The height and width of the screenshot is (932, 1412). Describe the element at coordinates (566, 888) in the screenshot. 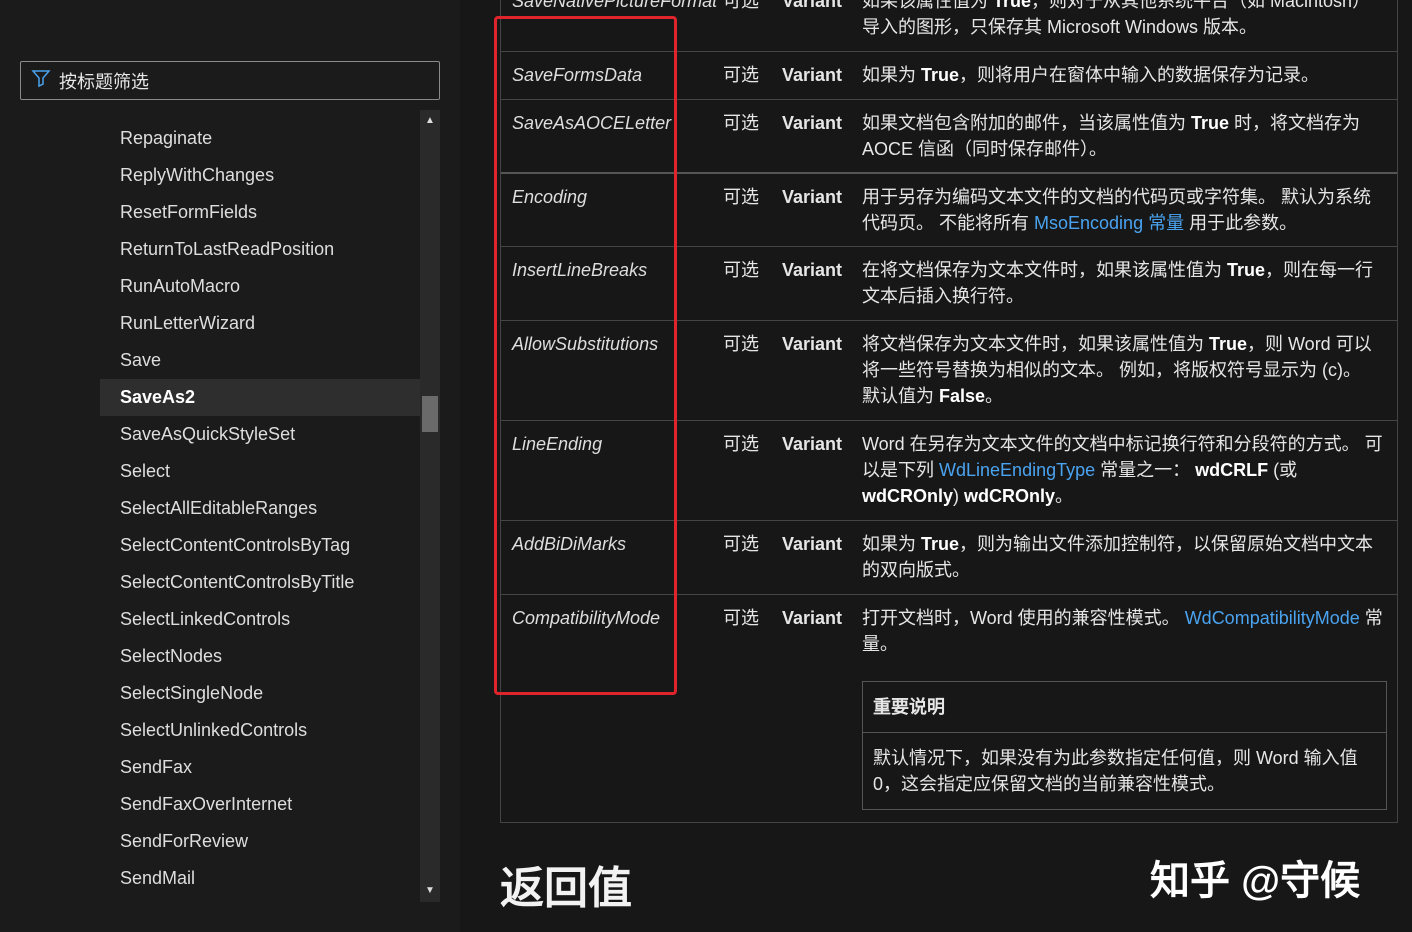

I see `section-heading-return-value: 返回值` at that location.